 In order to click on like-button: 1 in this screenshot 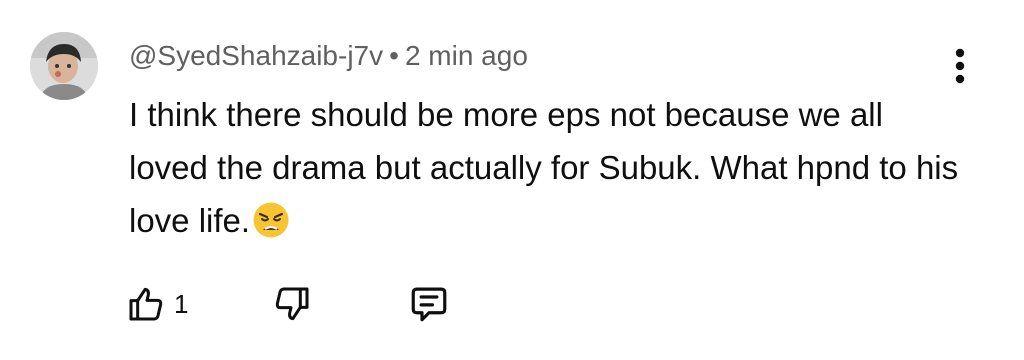, I will do `click(157, 304)`.